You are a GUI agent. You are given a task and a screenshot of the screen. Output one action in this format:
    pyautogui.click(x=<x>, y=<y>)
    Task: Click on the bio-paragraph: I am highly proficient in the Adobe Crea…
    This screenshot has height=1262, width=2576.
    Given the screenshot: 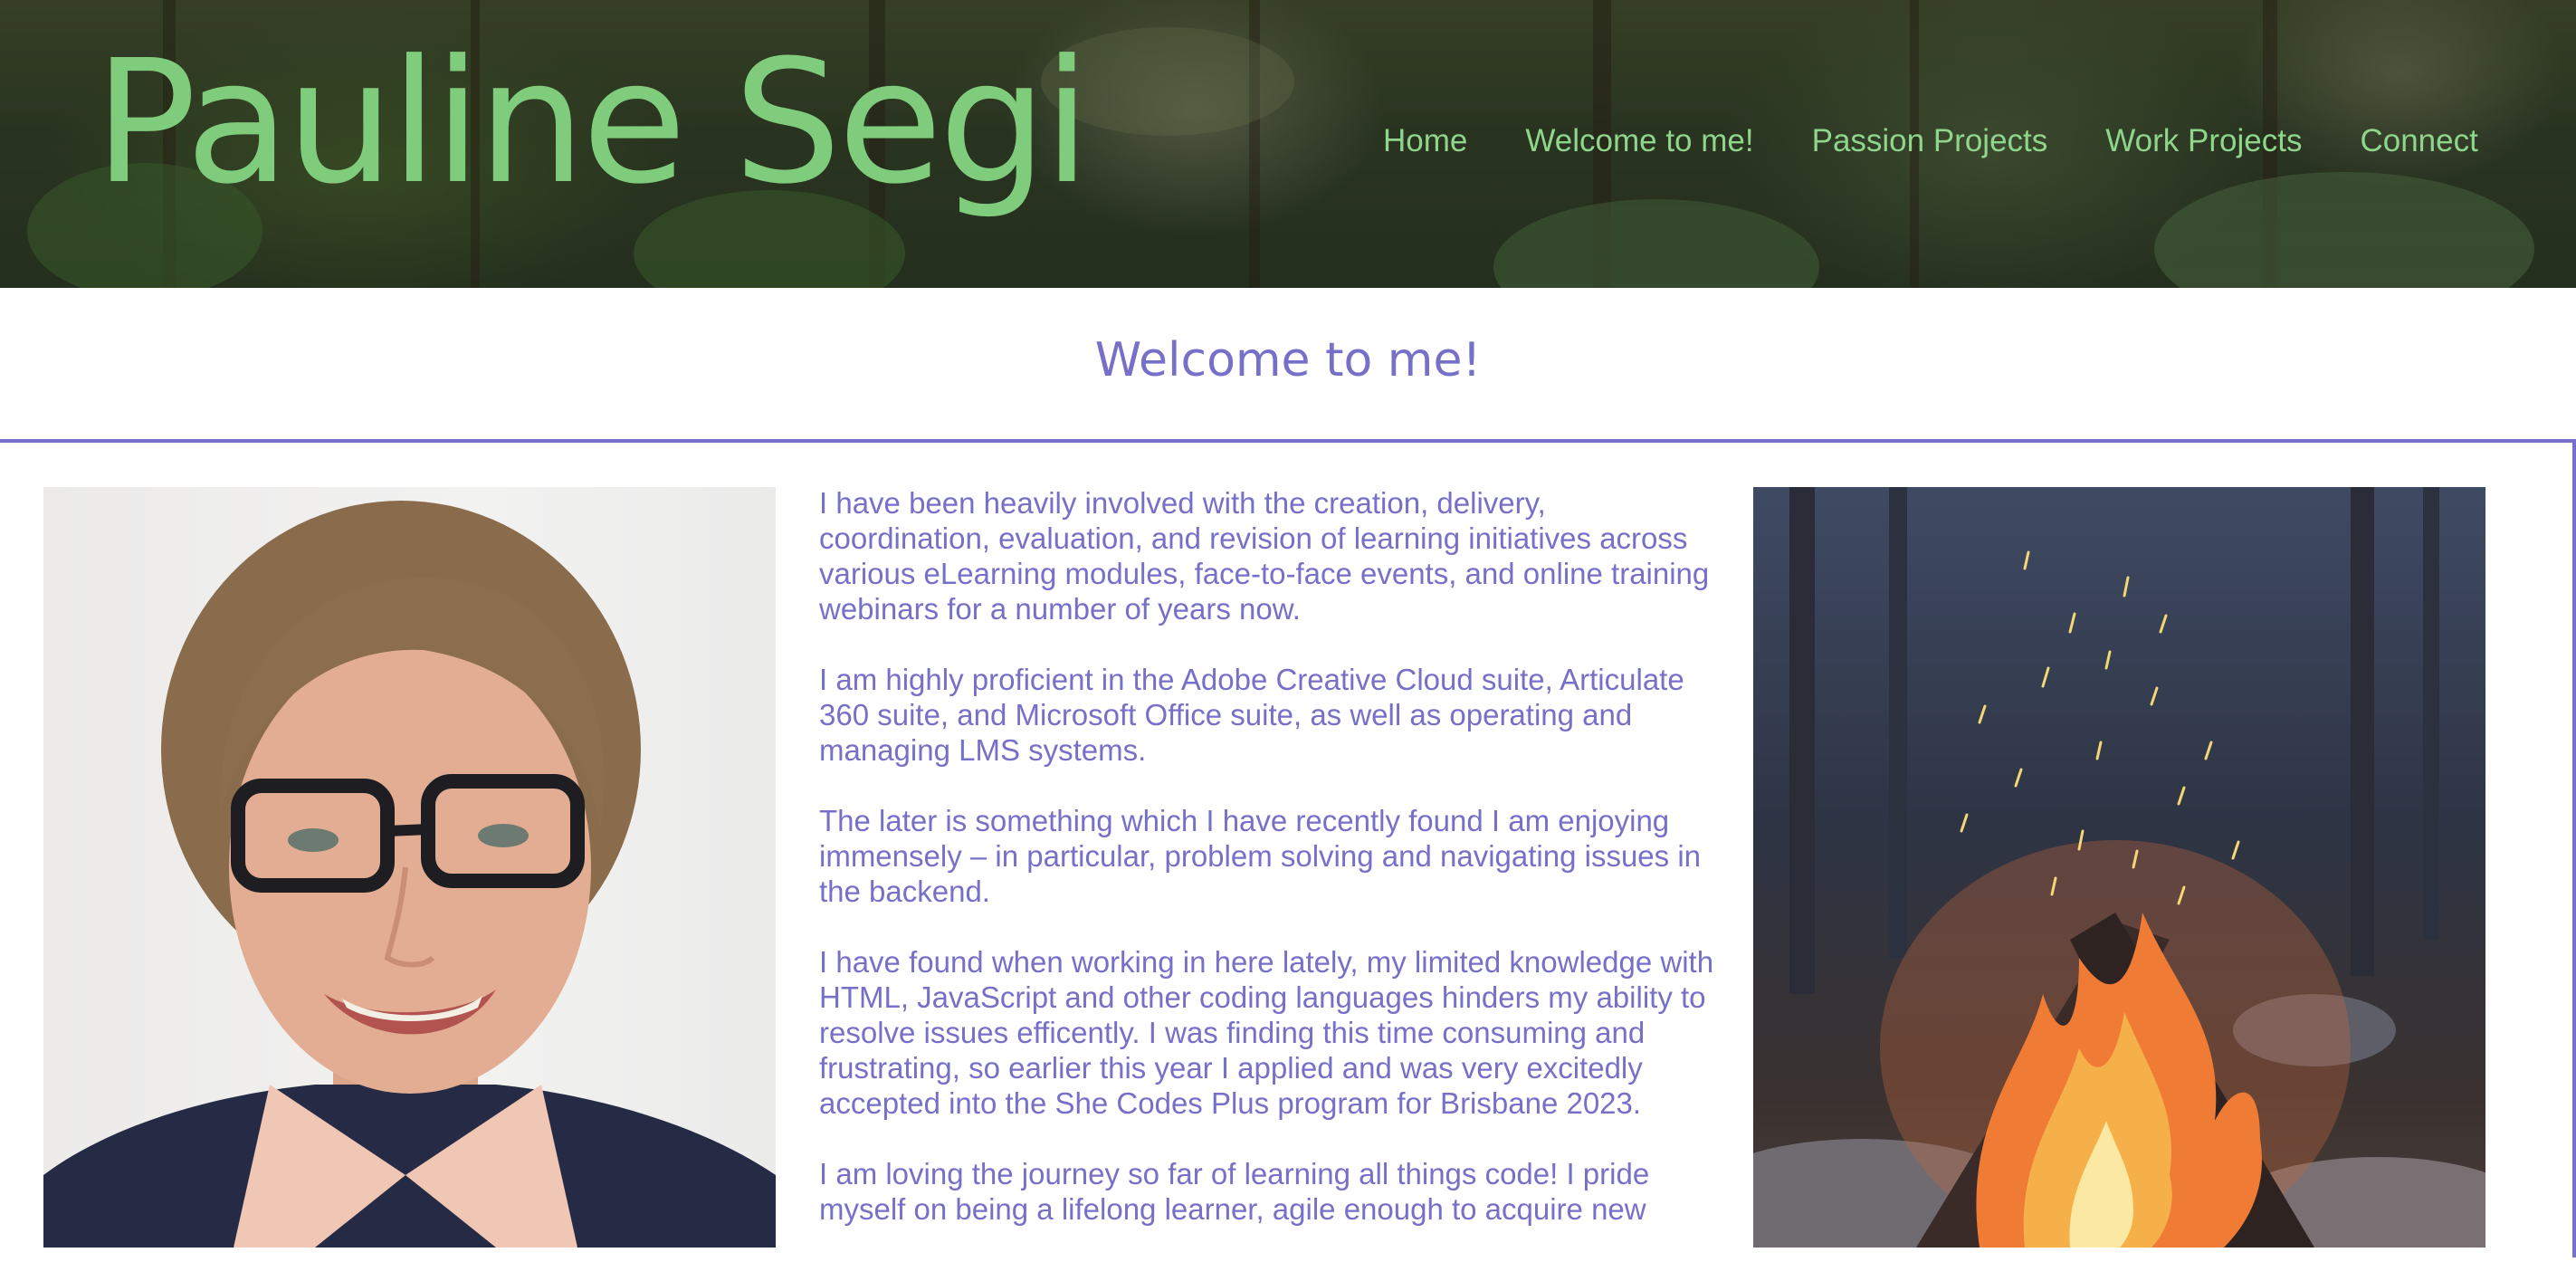 What is the action you would take?
    pyautogui.click(x=1252, y=715)
    